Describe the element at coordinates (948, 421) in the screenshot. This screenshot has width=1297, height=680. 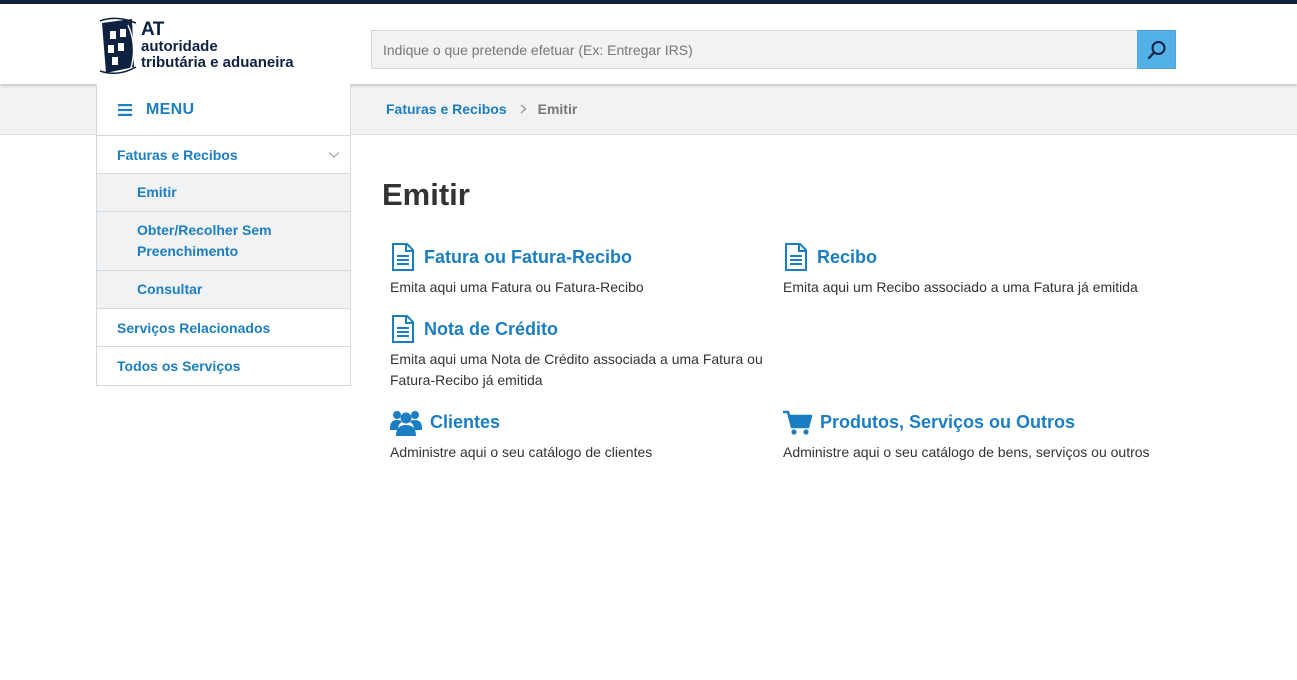
I see `service-title: Produtos, Serviços ou Outros` at that location.